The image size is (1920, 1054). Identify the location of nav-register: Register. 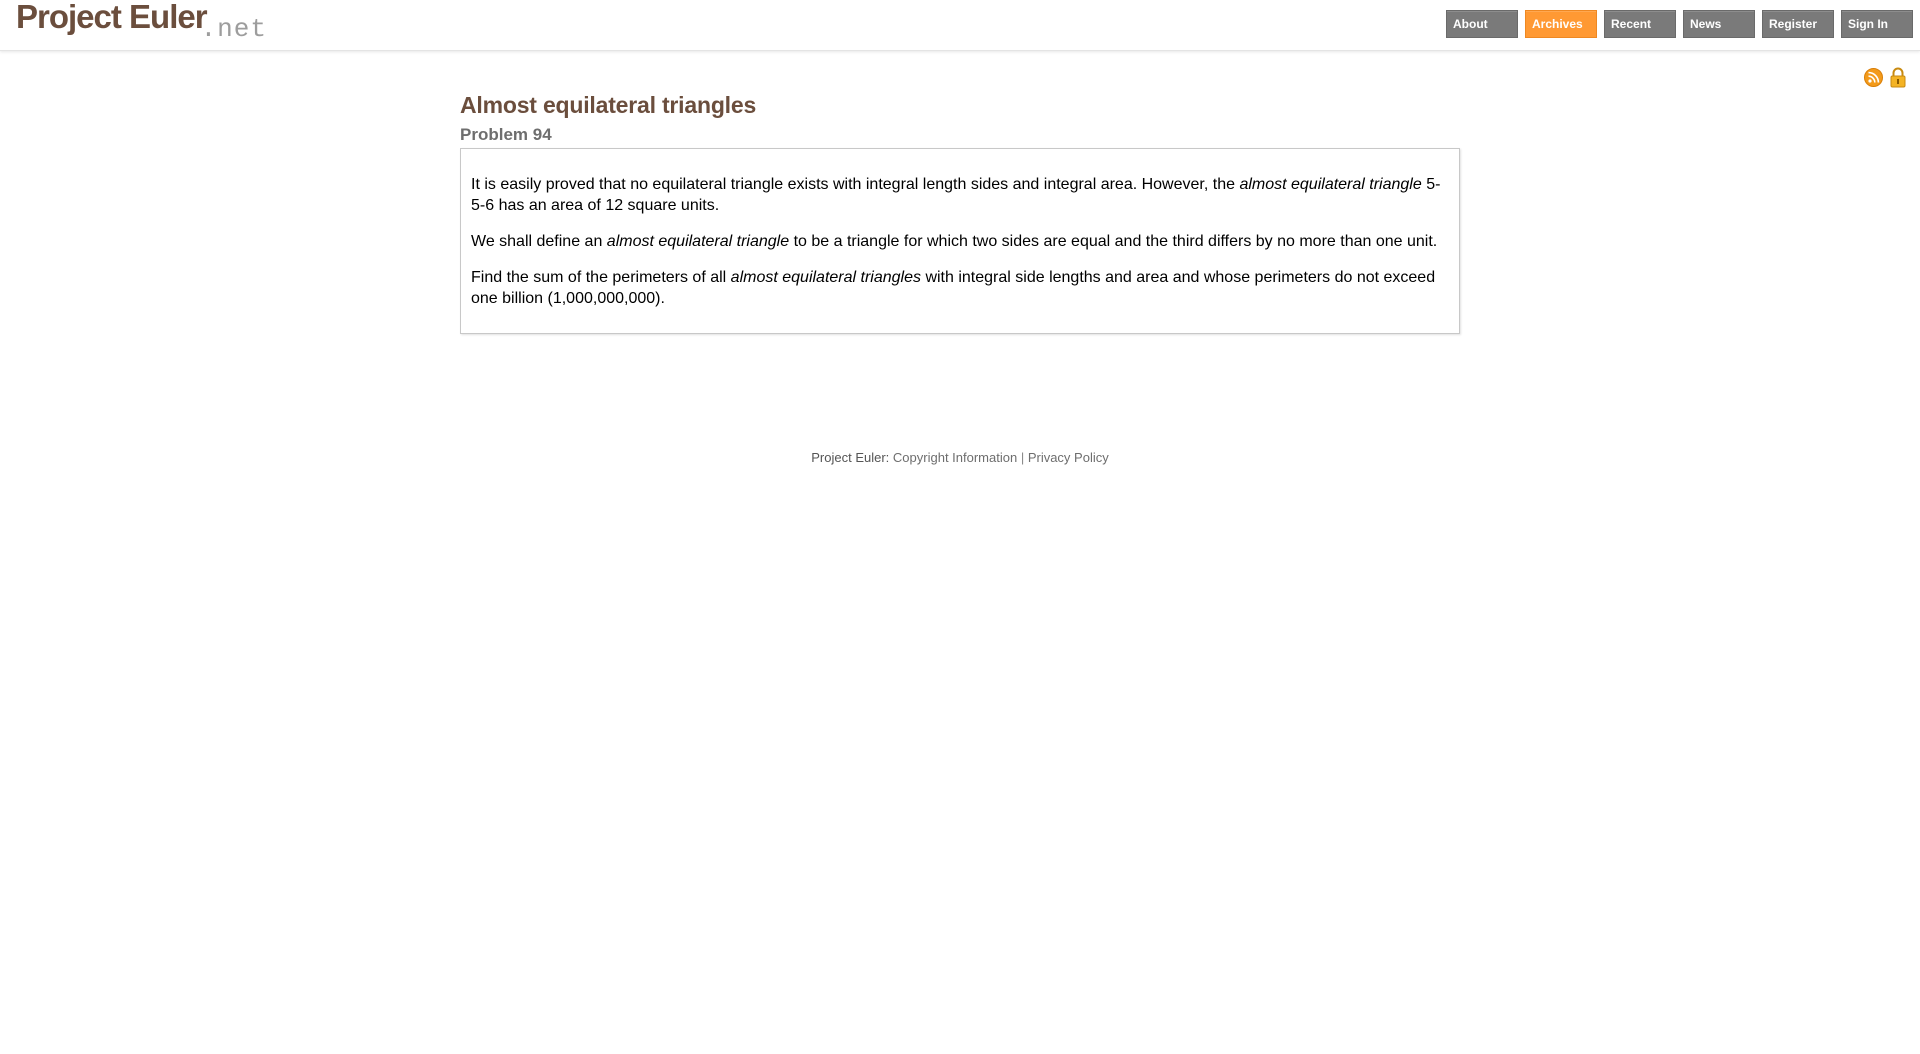
(1798, 24).